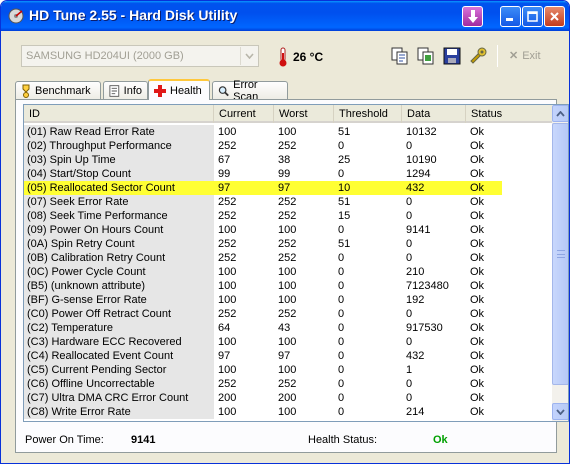 This screenshot has height=464, width=570. What do you see at coordinates (472, 16) in the screenshot?
I see `update-button` at bounding box center [472, 16].